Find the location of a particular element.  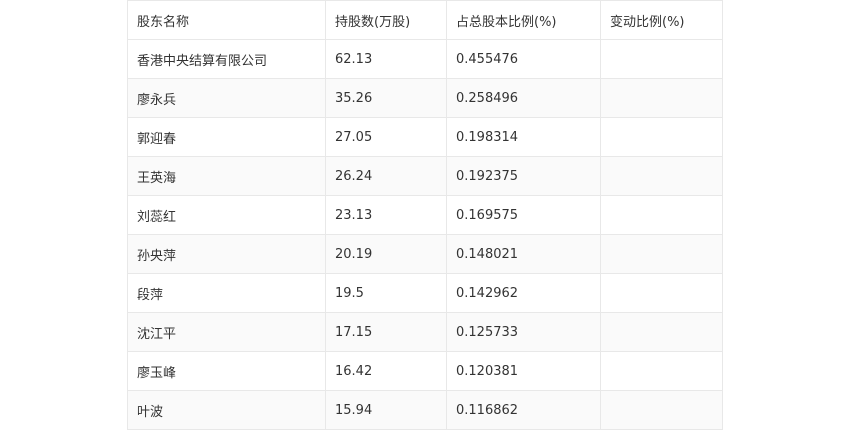

cell-share-ratio: 0.148021 is located at coordinates (523, 254).